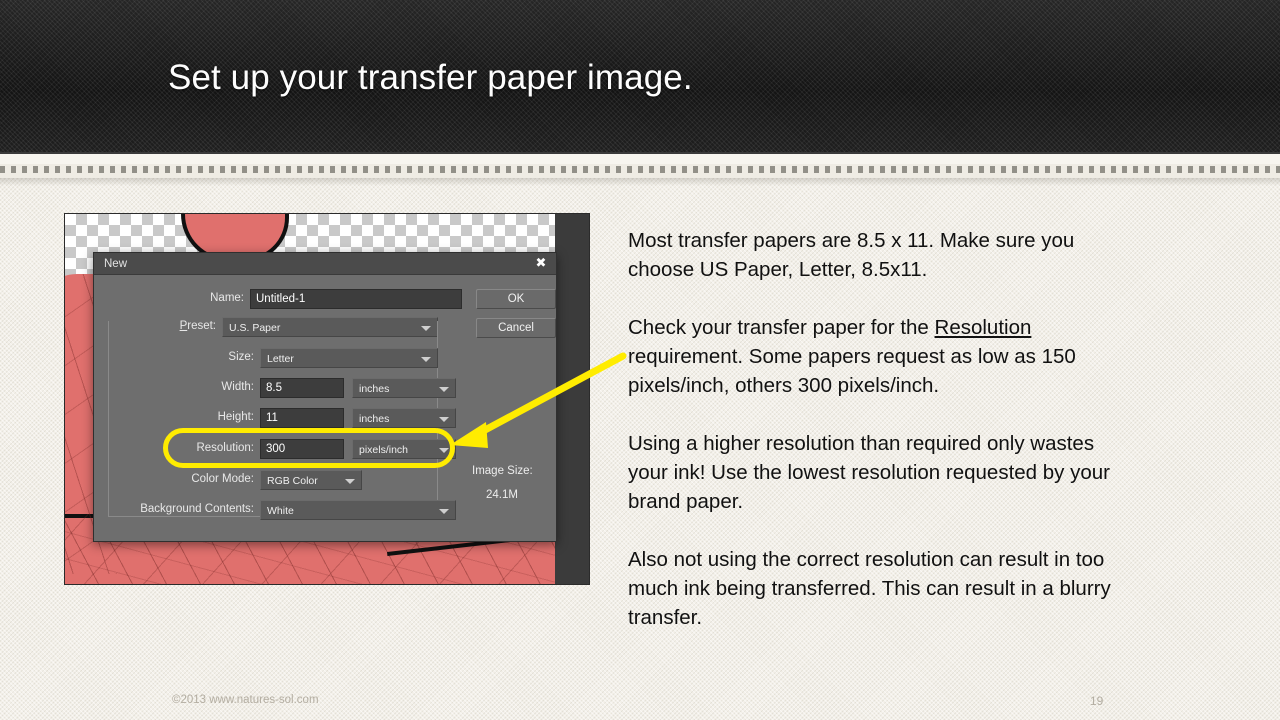  Describe the element at coordinates (292, 481) in the screenshot. I see `color-mode-value: RGB Color` at that location.